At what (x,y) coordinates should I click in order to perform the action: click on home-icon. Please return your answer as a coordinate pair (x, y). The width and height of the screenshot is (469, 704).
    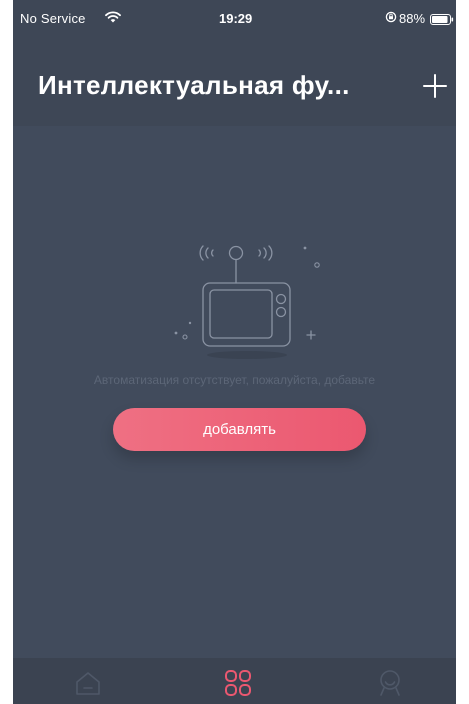
    Looking at the image, I should click on (88, 683).